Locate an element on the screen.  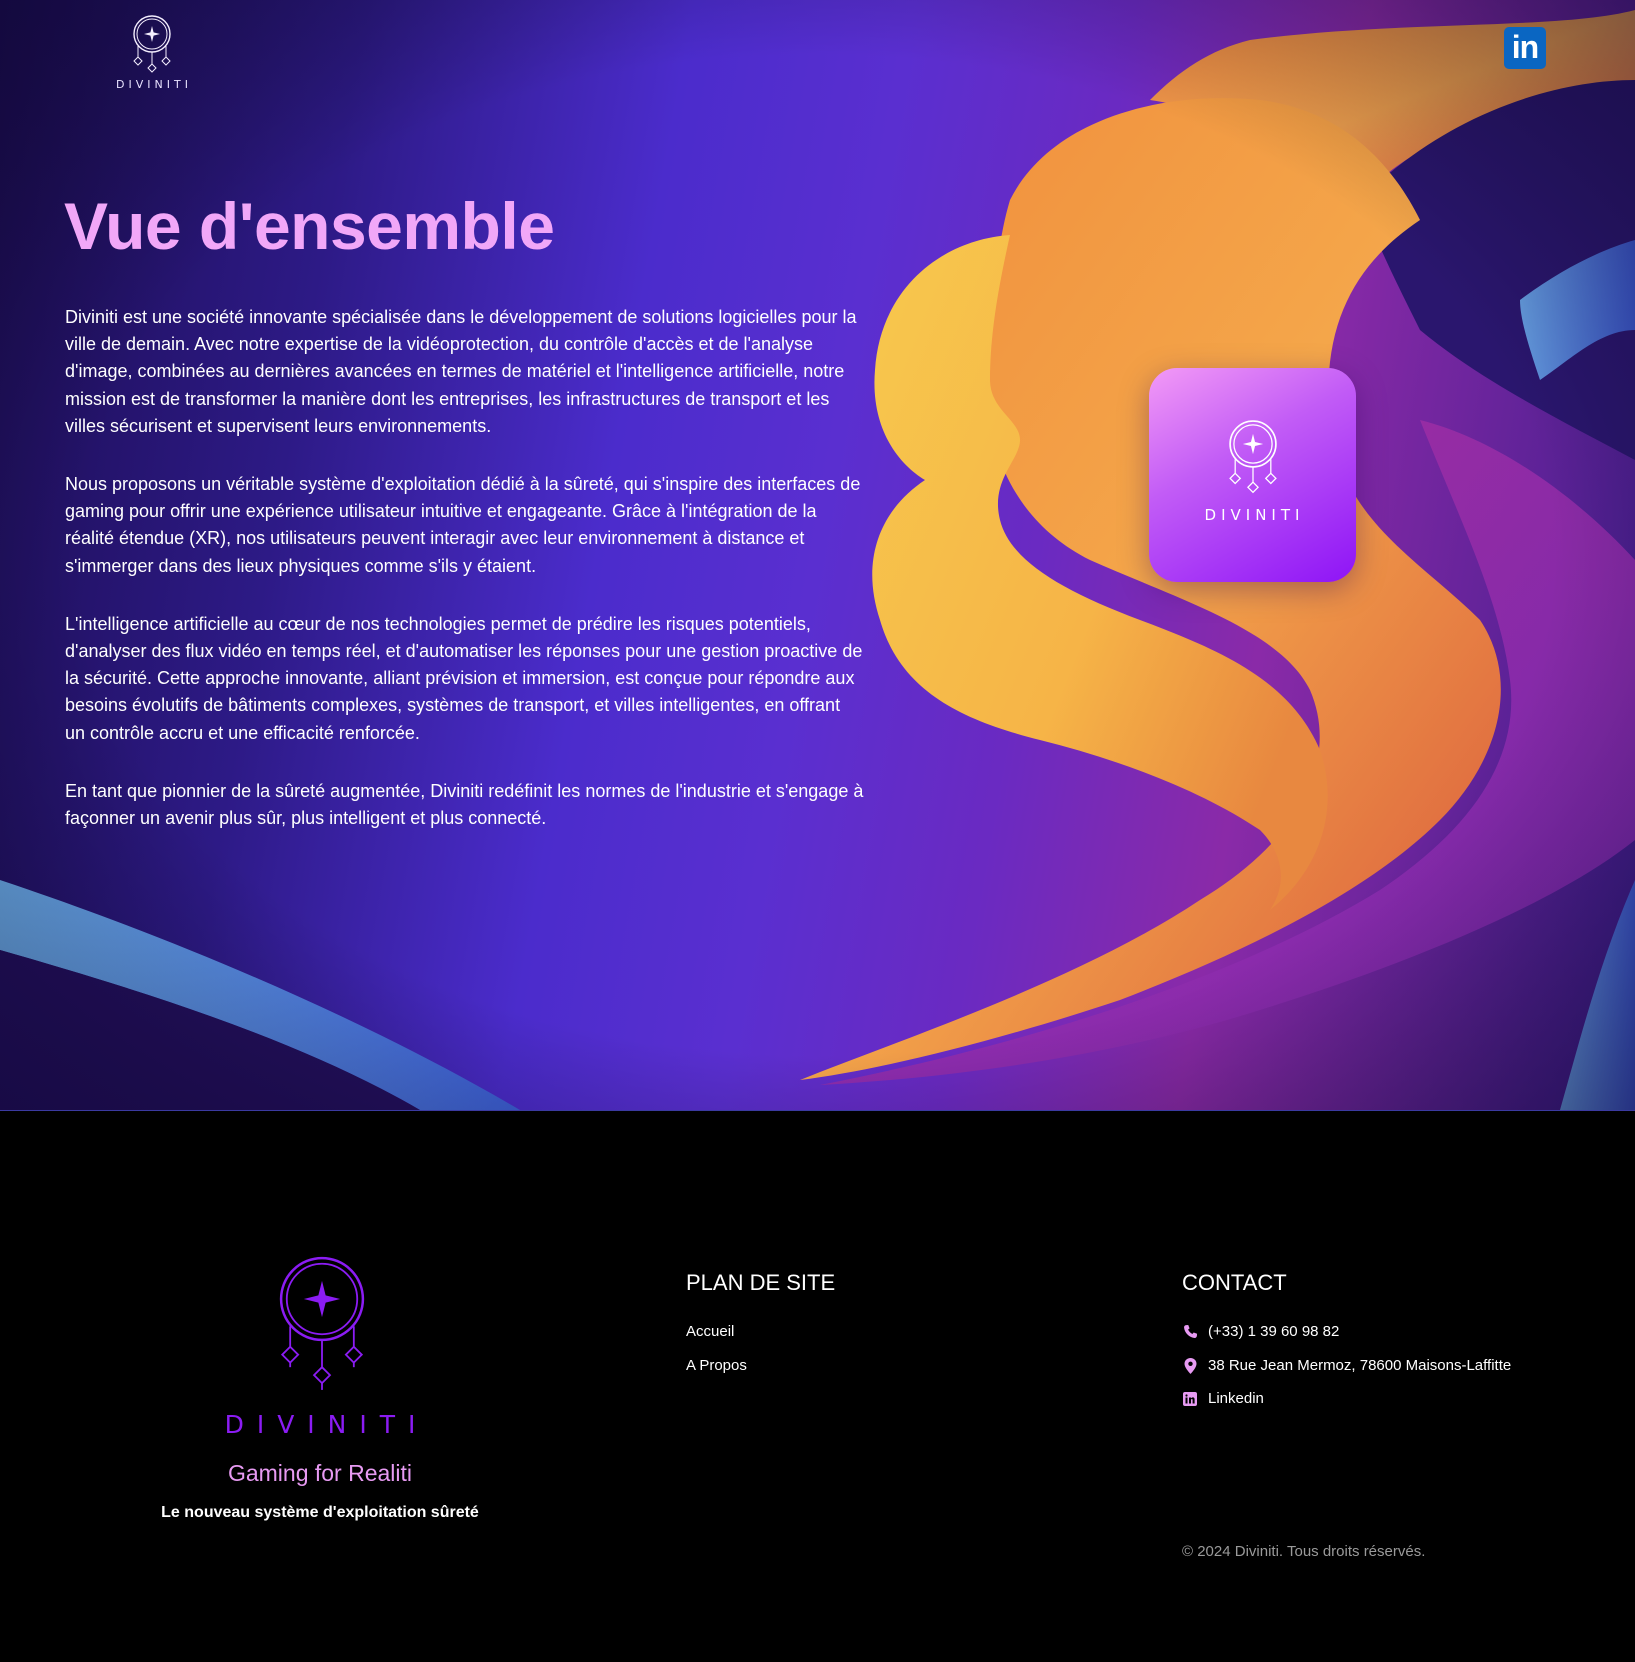
phone-icon is located at coordinates (1190, 1332).